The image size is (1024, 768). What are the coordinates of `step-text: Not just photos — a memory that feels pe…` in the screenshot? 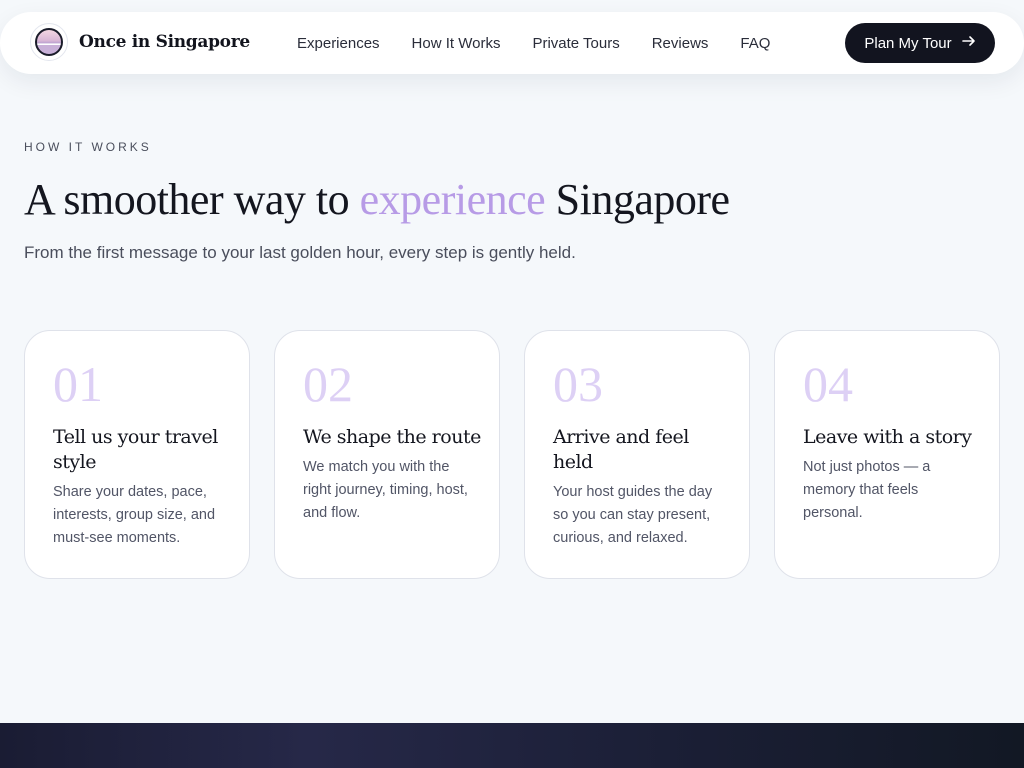 It's located at (867, 490).